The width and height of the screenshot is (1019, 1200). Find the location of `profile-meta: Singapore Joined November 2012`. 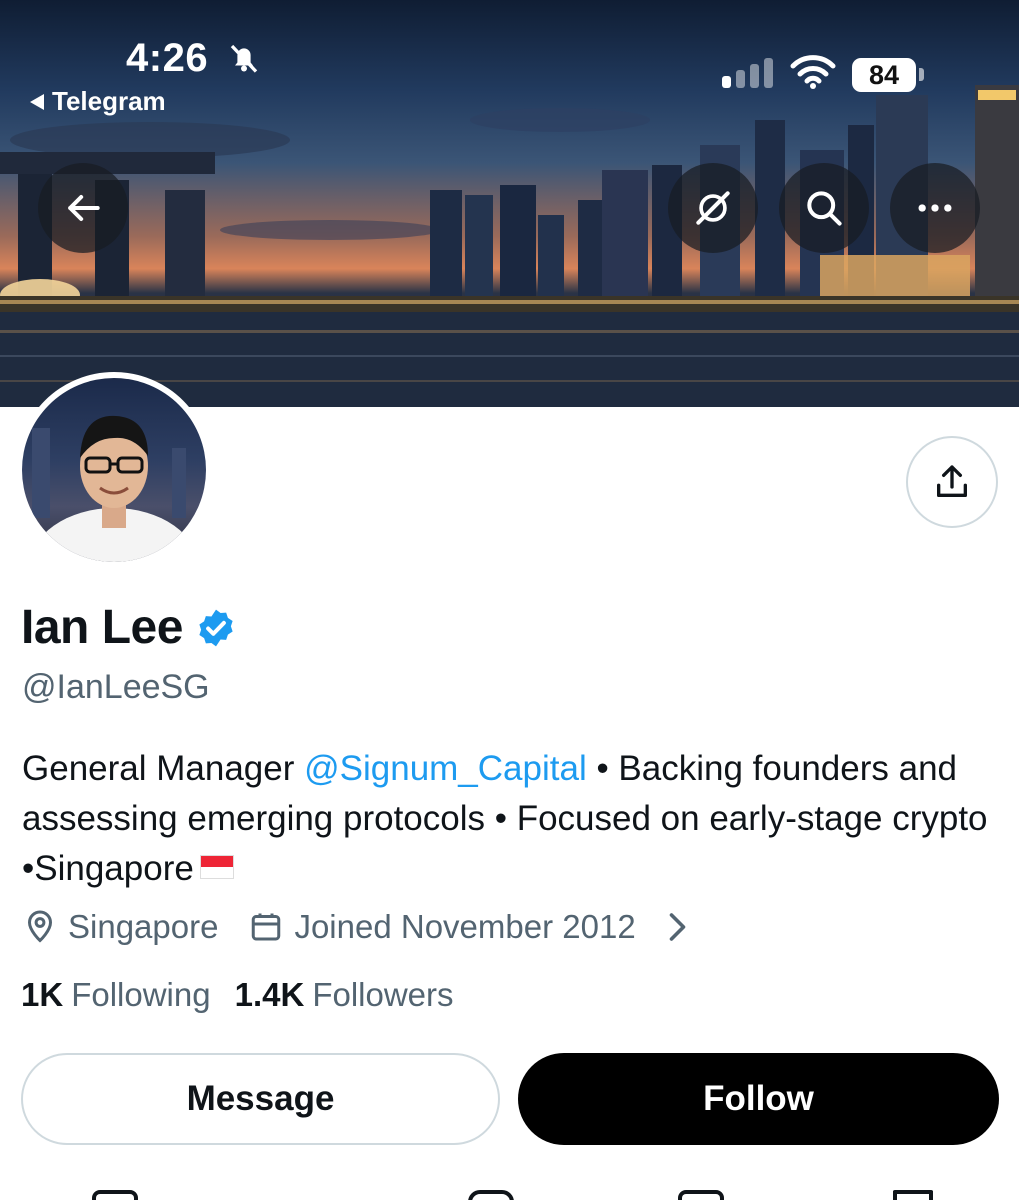

profile-meta: Singapore Joined November 2012 is located at coordinates (358, 927).